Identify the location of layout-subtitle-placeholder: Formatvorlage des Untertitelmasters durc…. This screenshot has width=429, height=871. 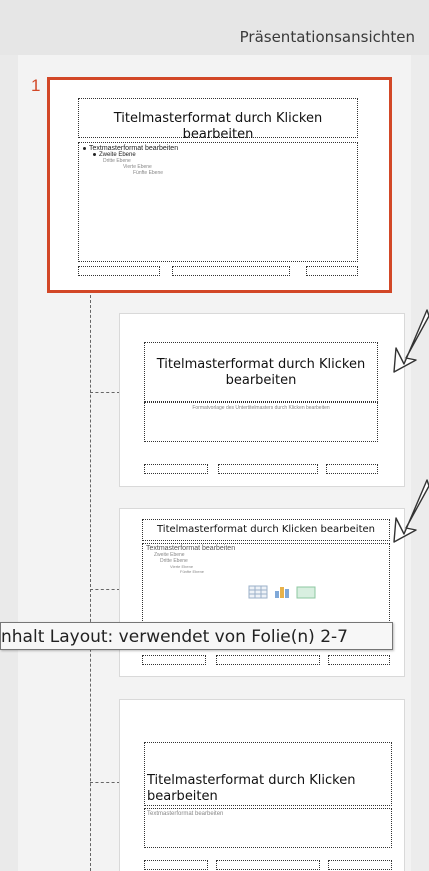
(261, 422).